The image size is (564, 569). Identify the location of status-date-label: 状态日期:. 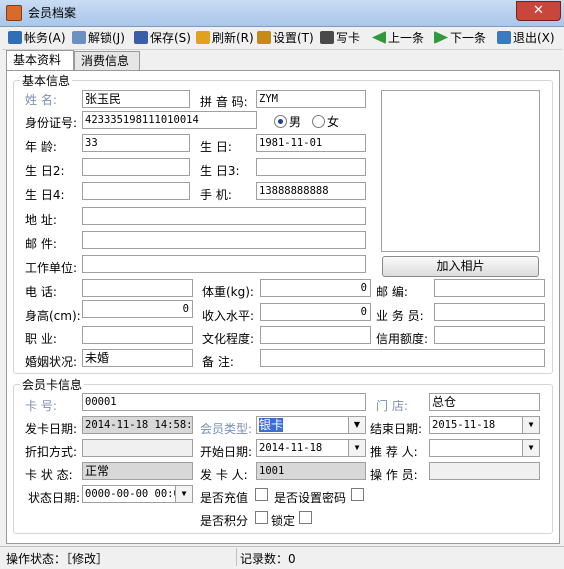
(54, 498).